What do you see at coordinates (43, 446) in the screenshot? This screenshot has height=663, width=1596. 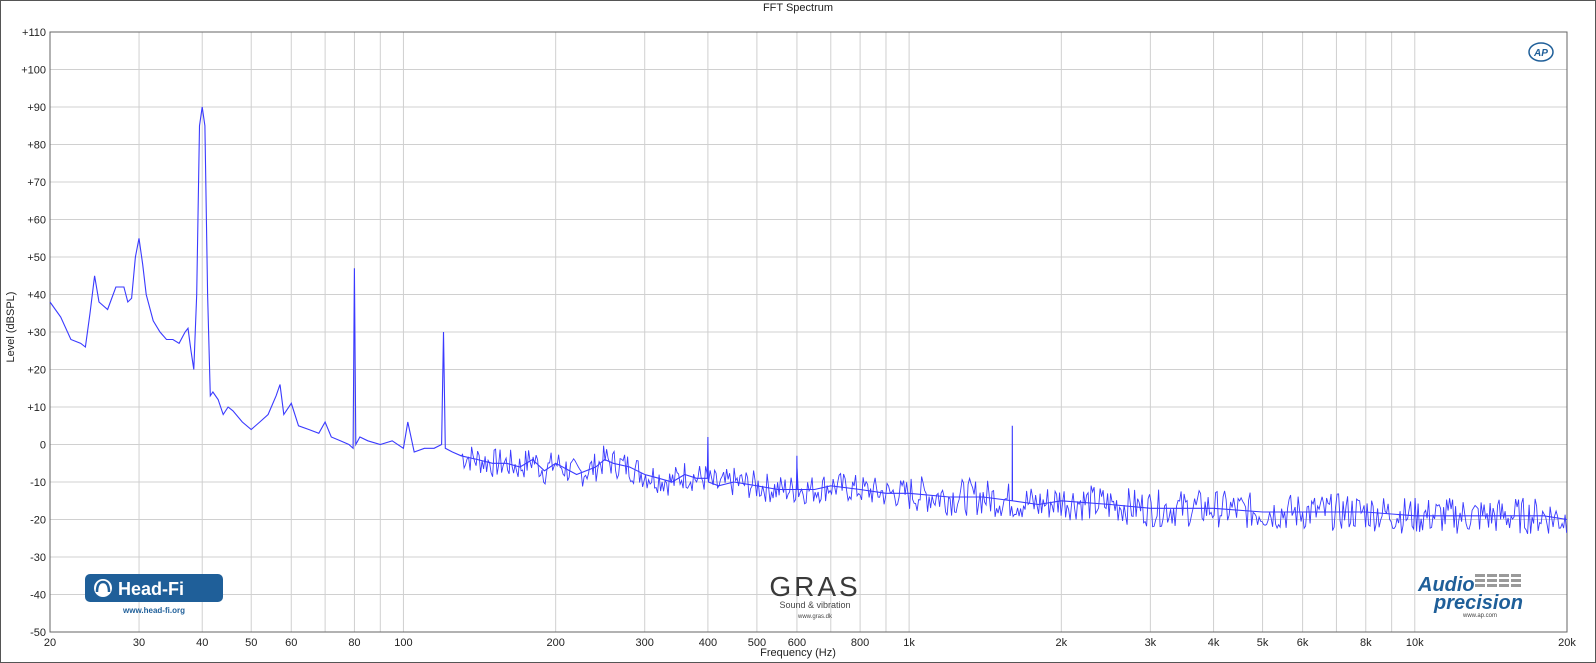 I see `y-tick-label: 0` at bounding box center [43, 446].